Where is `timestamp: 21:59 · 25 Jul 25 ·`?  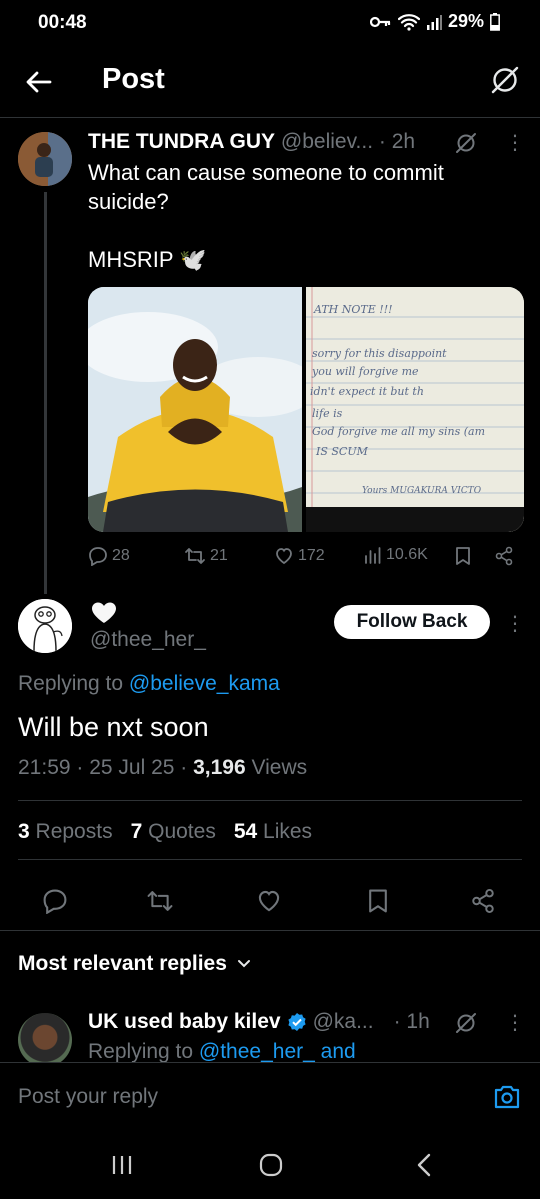 timestamp: 21:59 · 25 Jul 25 · is located at coordinates (105, 767).